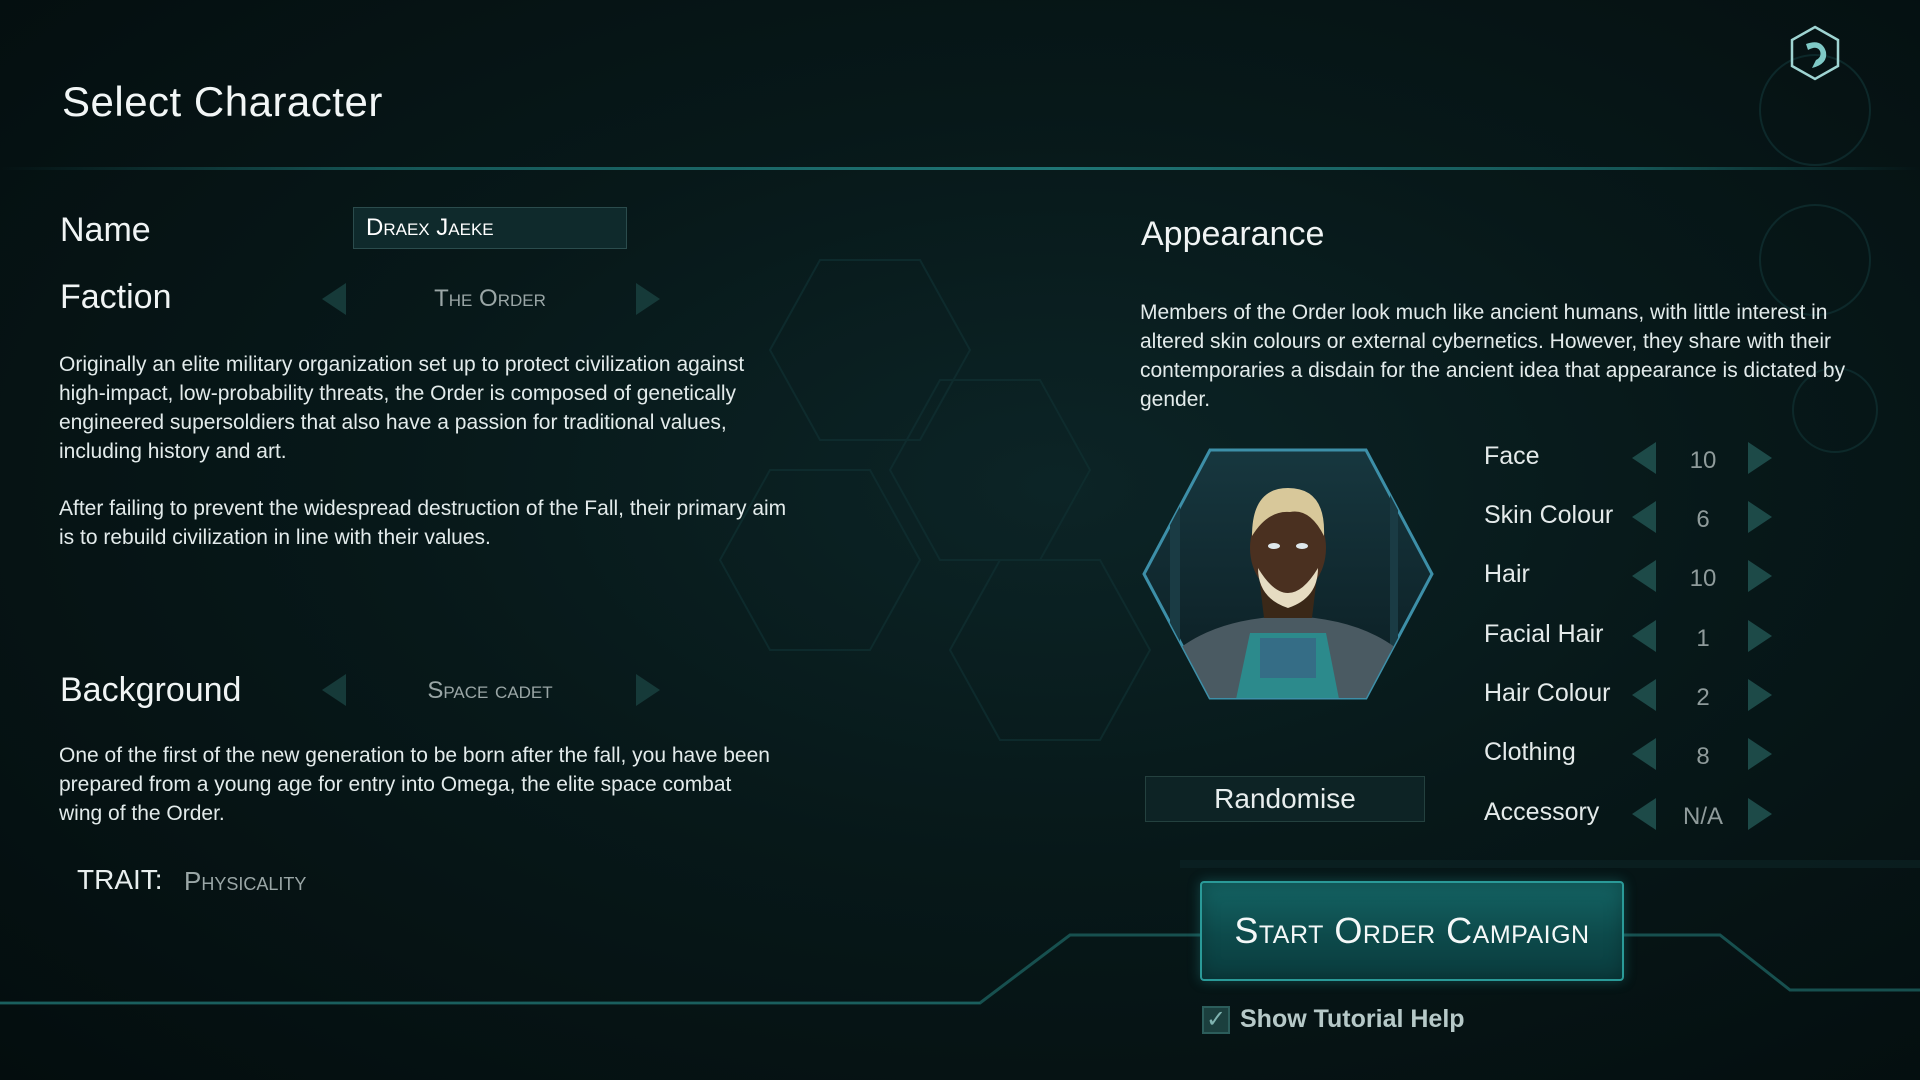  Describe the element at coordinates (1644, 576) in the screenshot. I see `hair-prev-arrow-icon` at that location.